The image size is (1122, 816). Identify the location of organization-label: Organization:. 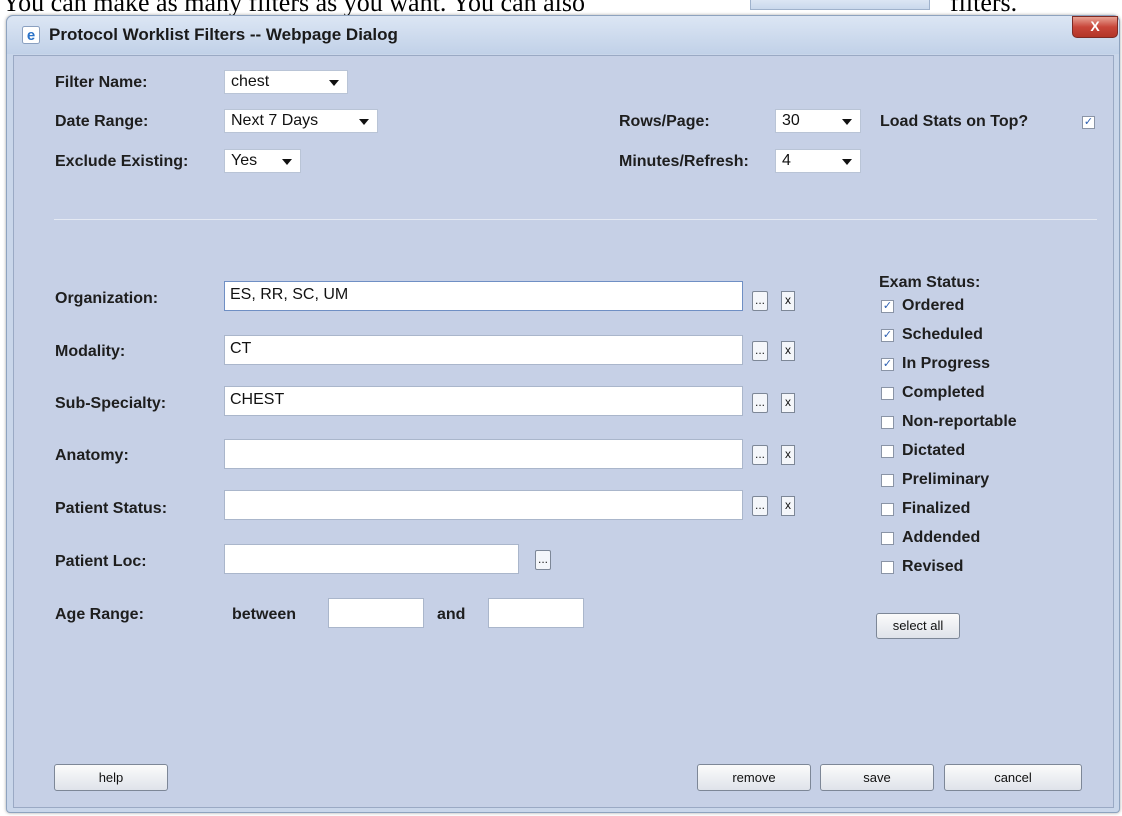
(107, 298).